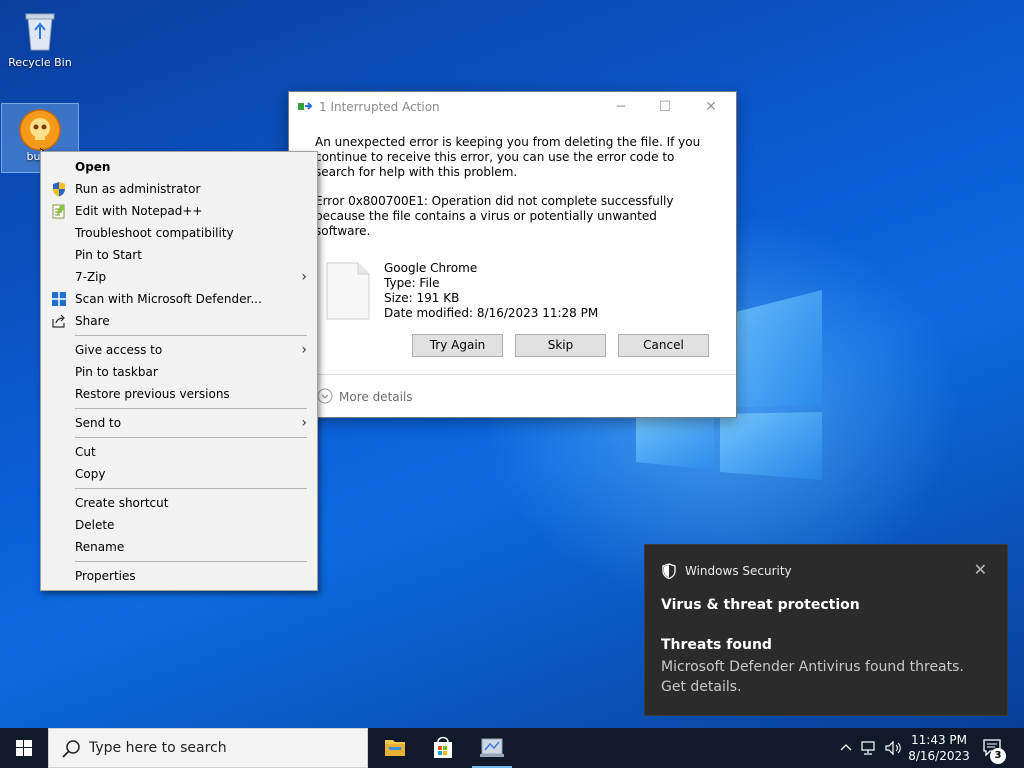 The width and height of the screenshot is (1024, 768). Describe the element at coordinates (158, 748) in the screenshot. I see `search-placeholder: Type here to search` at that location.